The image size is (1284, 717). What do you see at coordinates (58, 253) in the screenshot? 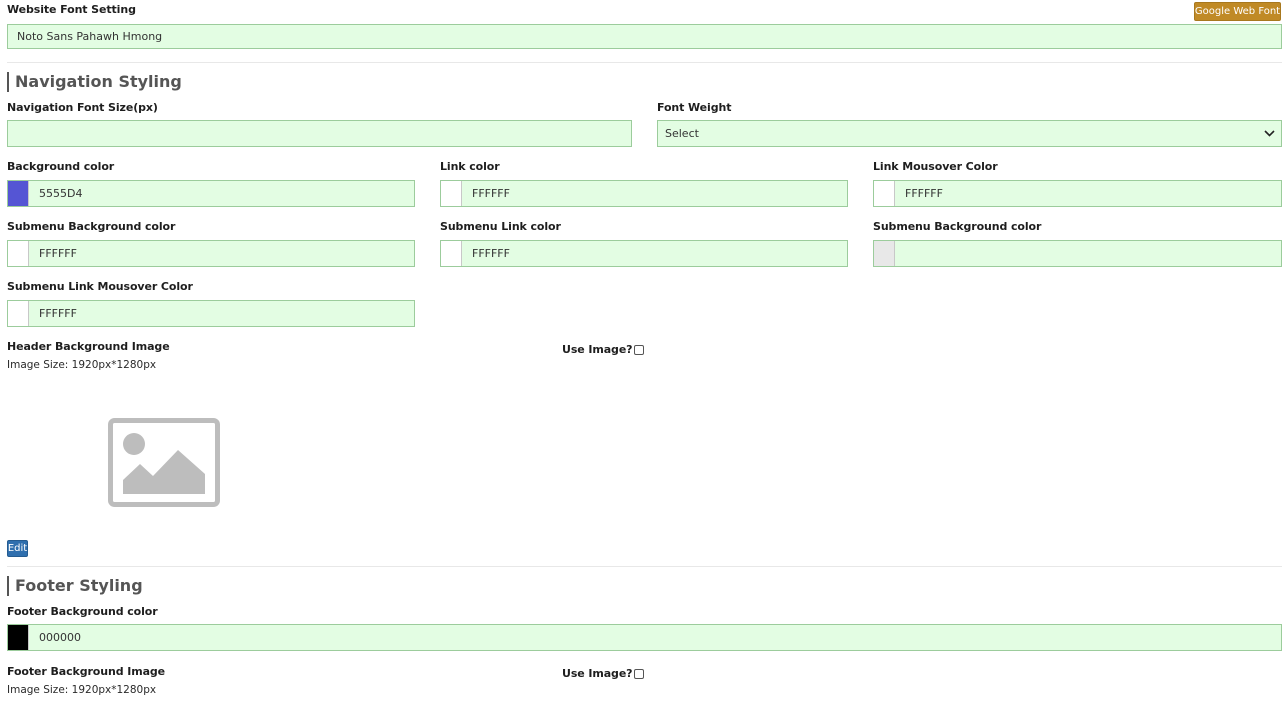
I see `submenu-bg-color-value: FFFFFF` at bounding box center [58, 253].